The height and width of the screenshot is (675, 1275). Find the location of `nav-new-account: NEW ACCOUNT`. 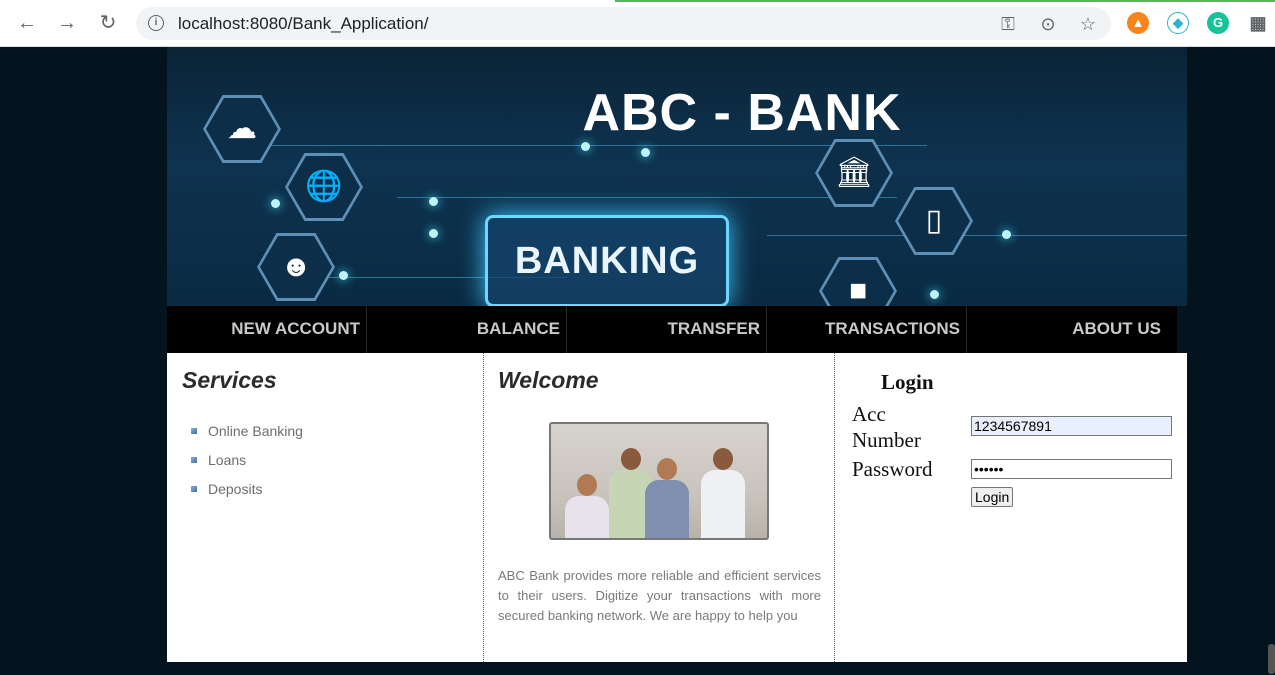

nav-new-account: NEW ACCOUNT is located at coordinates (267, 329).